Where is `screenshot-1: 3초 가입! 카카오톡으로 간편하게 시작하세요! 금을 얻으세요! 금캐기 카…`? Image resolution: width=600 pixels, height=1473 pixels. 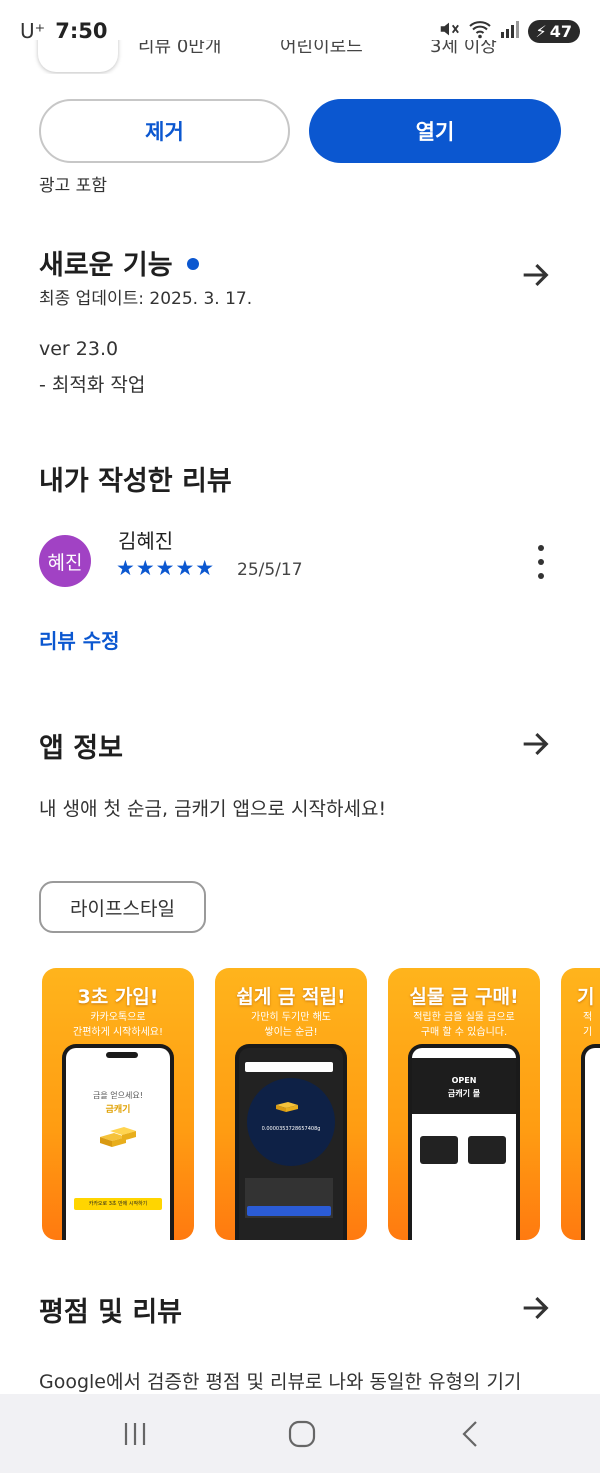 screenshot-1: 3초 가입! 카카오톡으로 간편하게 시작하세요! 금을 얻으세요! 금캐기 카… is located at coordinates (118, 1104).